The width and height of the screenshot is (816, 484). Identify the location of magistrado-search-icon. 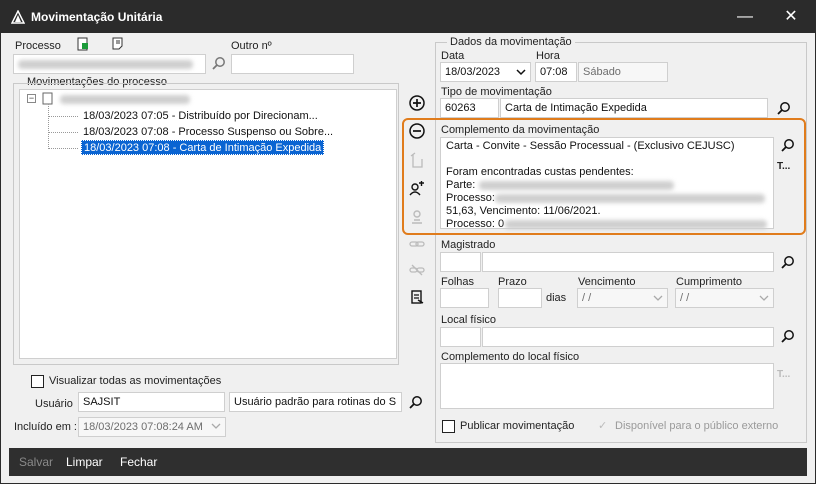
(788, 263).